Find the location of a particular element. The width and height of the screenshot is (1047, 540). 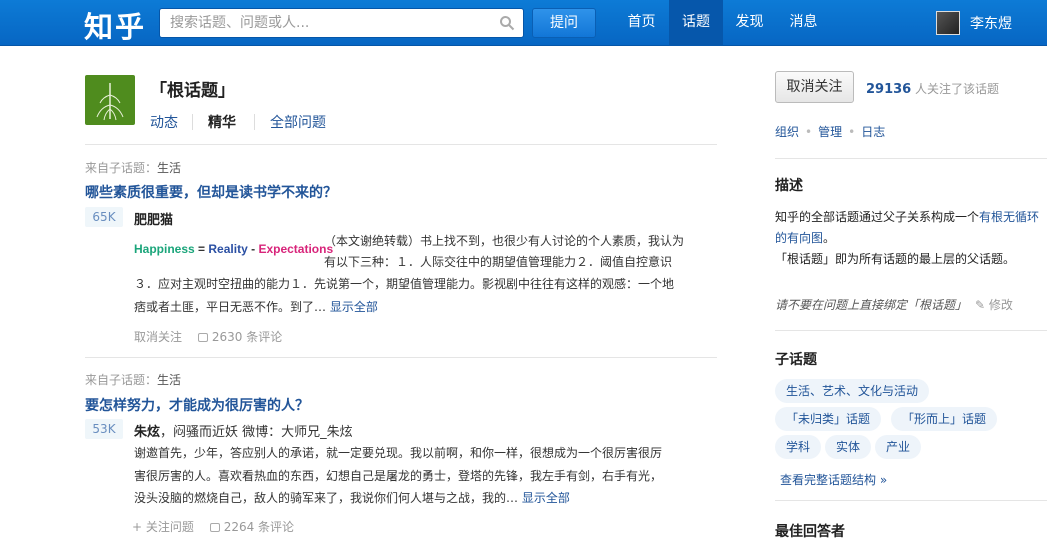

search-input is located at coordinates (325, 23).